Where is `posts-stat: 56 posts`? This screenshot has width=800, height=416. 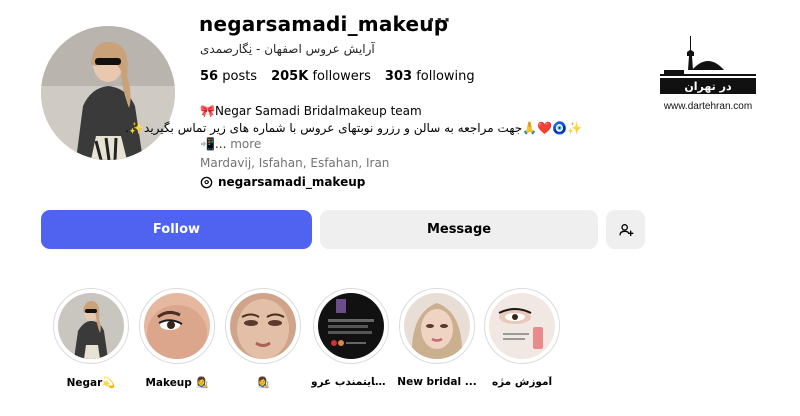
posts-stat: 56 posts is located at coordinates (228, 76).